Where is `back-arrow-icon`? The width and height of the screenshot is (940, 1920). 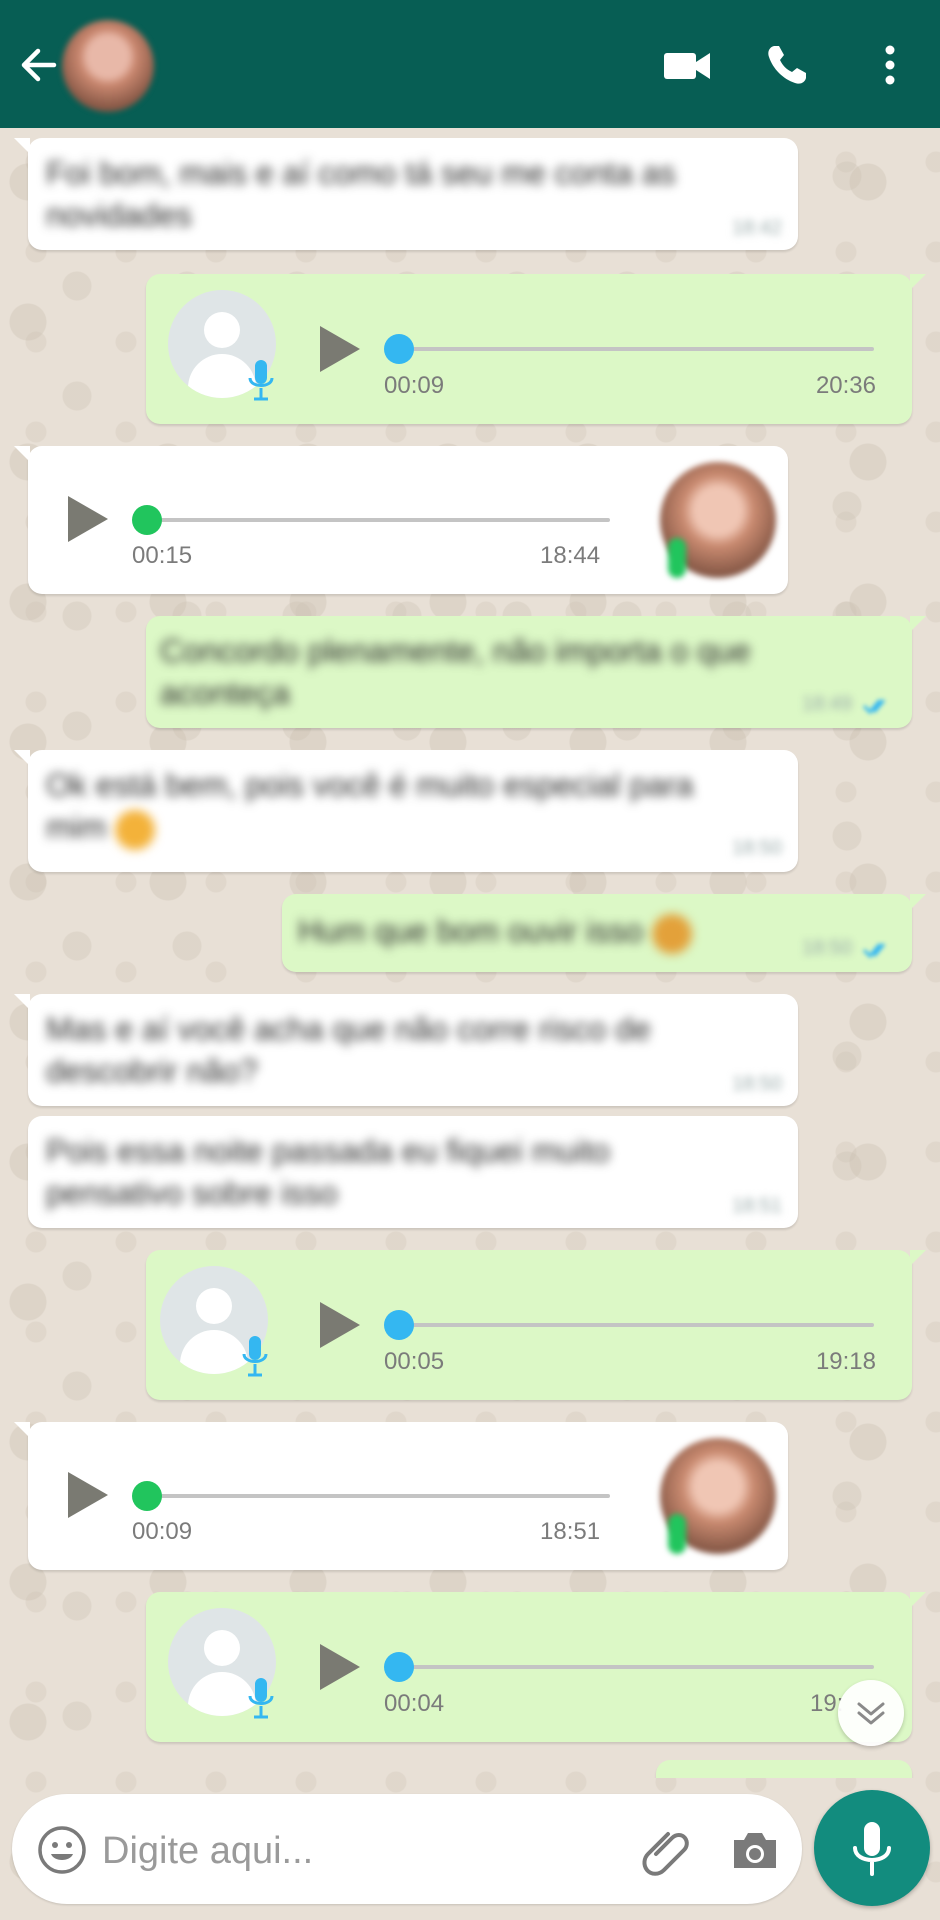
back-arrow-icon is located at coordinates (39, 65).